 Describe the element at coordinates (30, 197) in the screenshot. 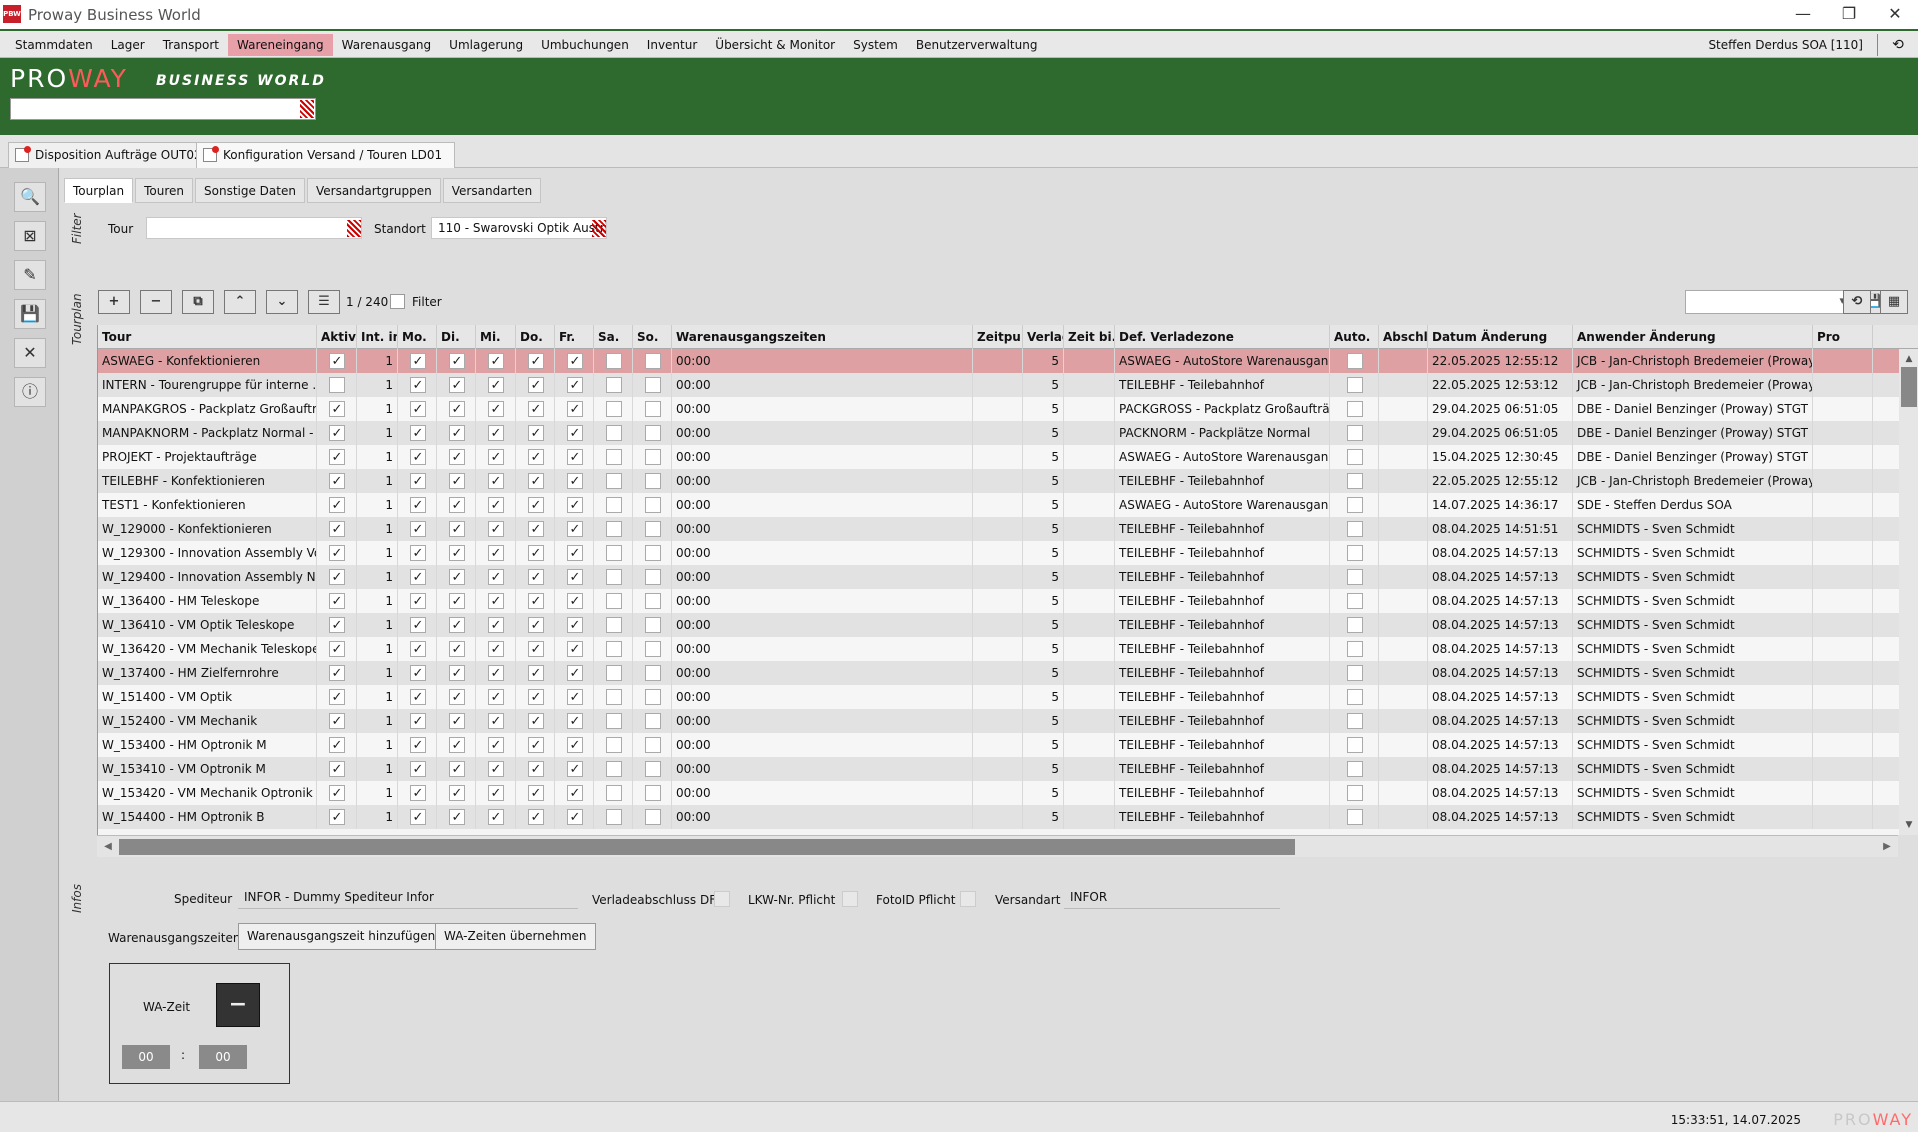

I see `search-icon: 🔍` at that location.